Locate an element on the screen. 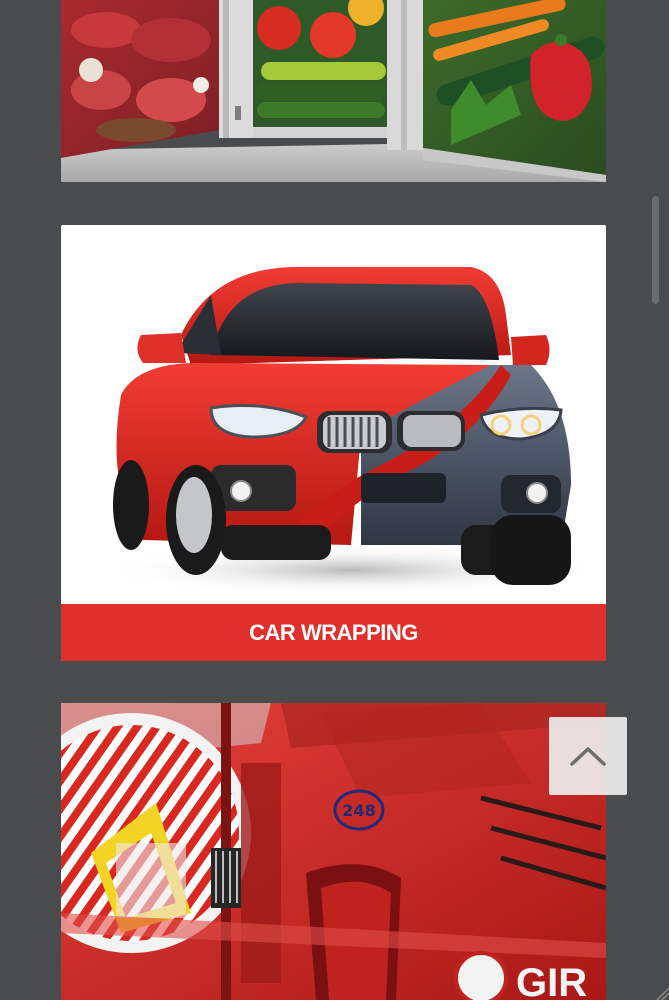 This screenshot has width=669, height=1000. grocery-storefront-image is located at coordinates (333, 91).